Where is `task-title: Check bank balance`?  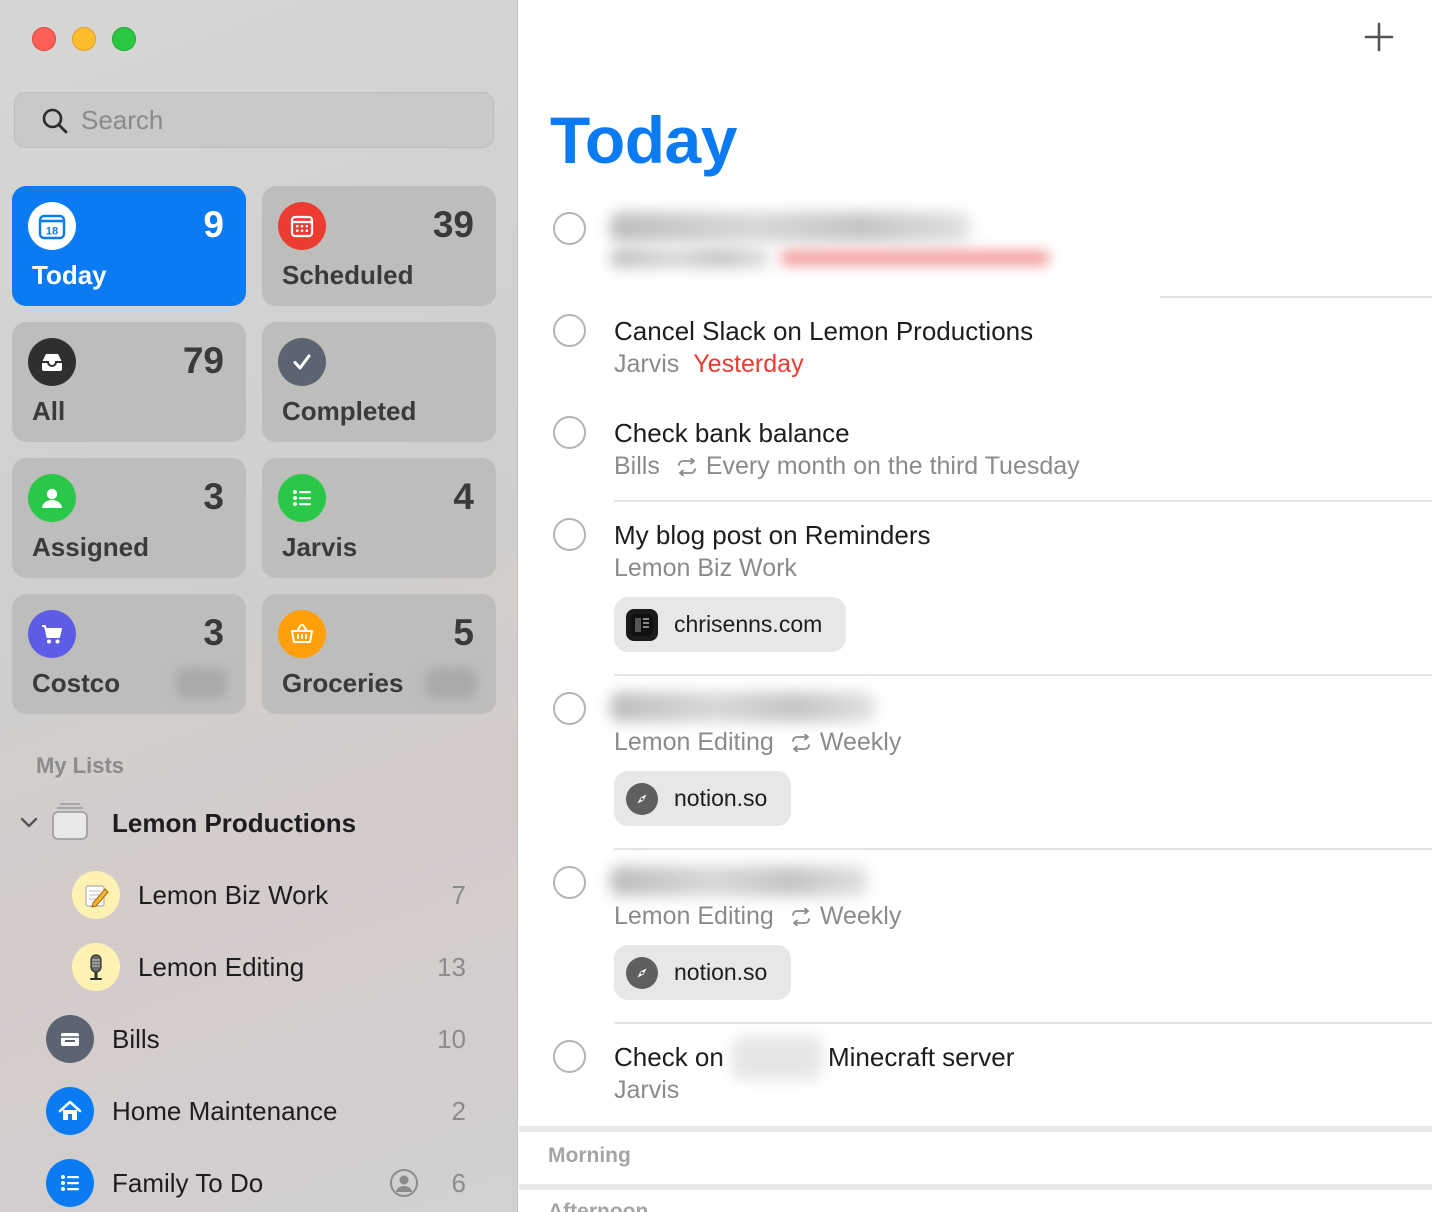
task-title: Check bank balance is located at coordinates (732, 433).